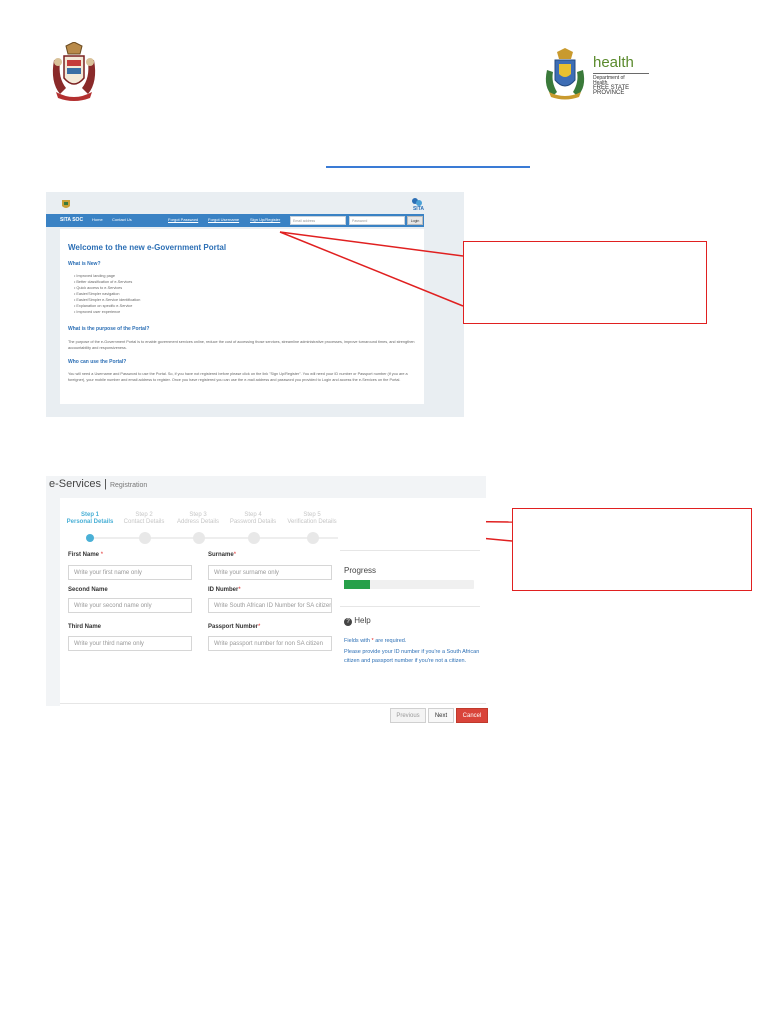 The width and height of the screenshot is (768, 1024). Describe the element at coordinates (85, 627) in the screenshot. I see `third-name-label: Third Name` at that location.